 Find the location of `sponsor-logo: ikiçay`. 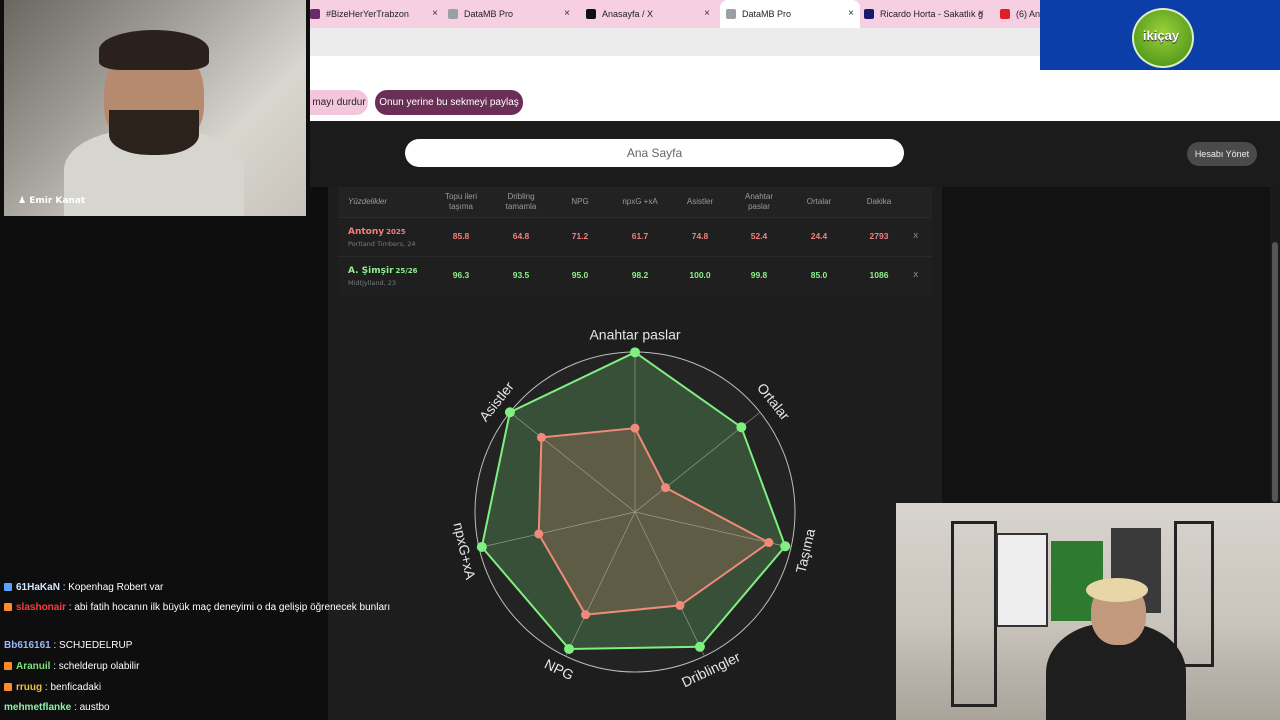

sponsor-logo: ikiçay is located at coordinates (1160, 35).